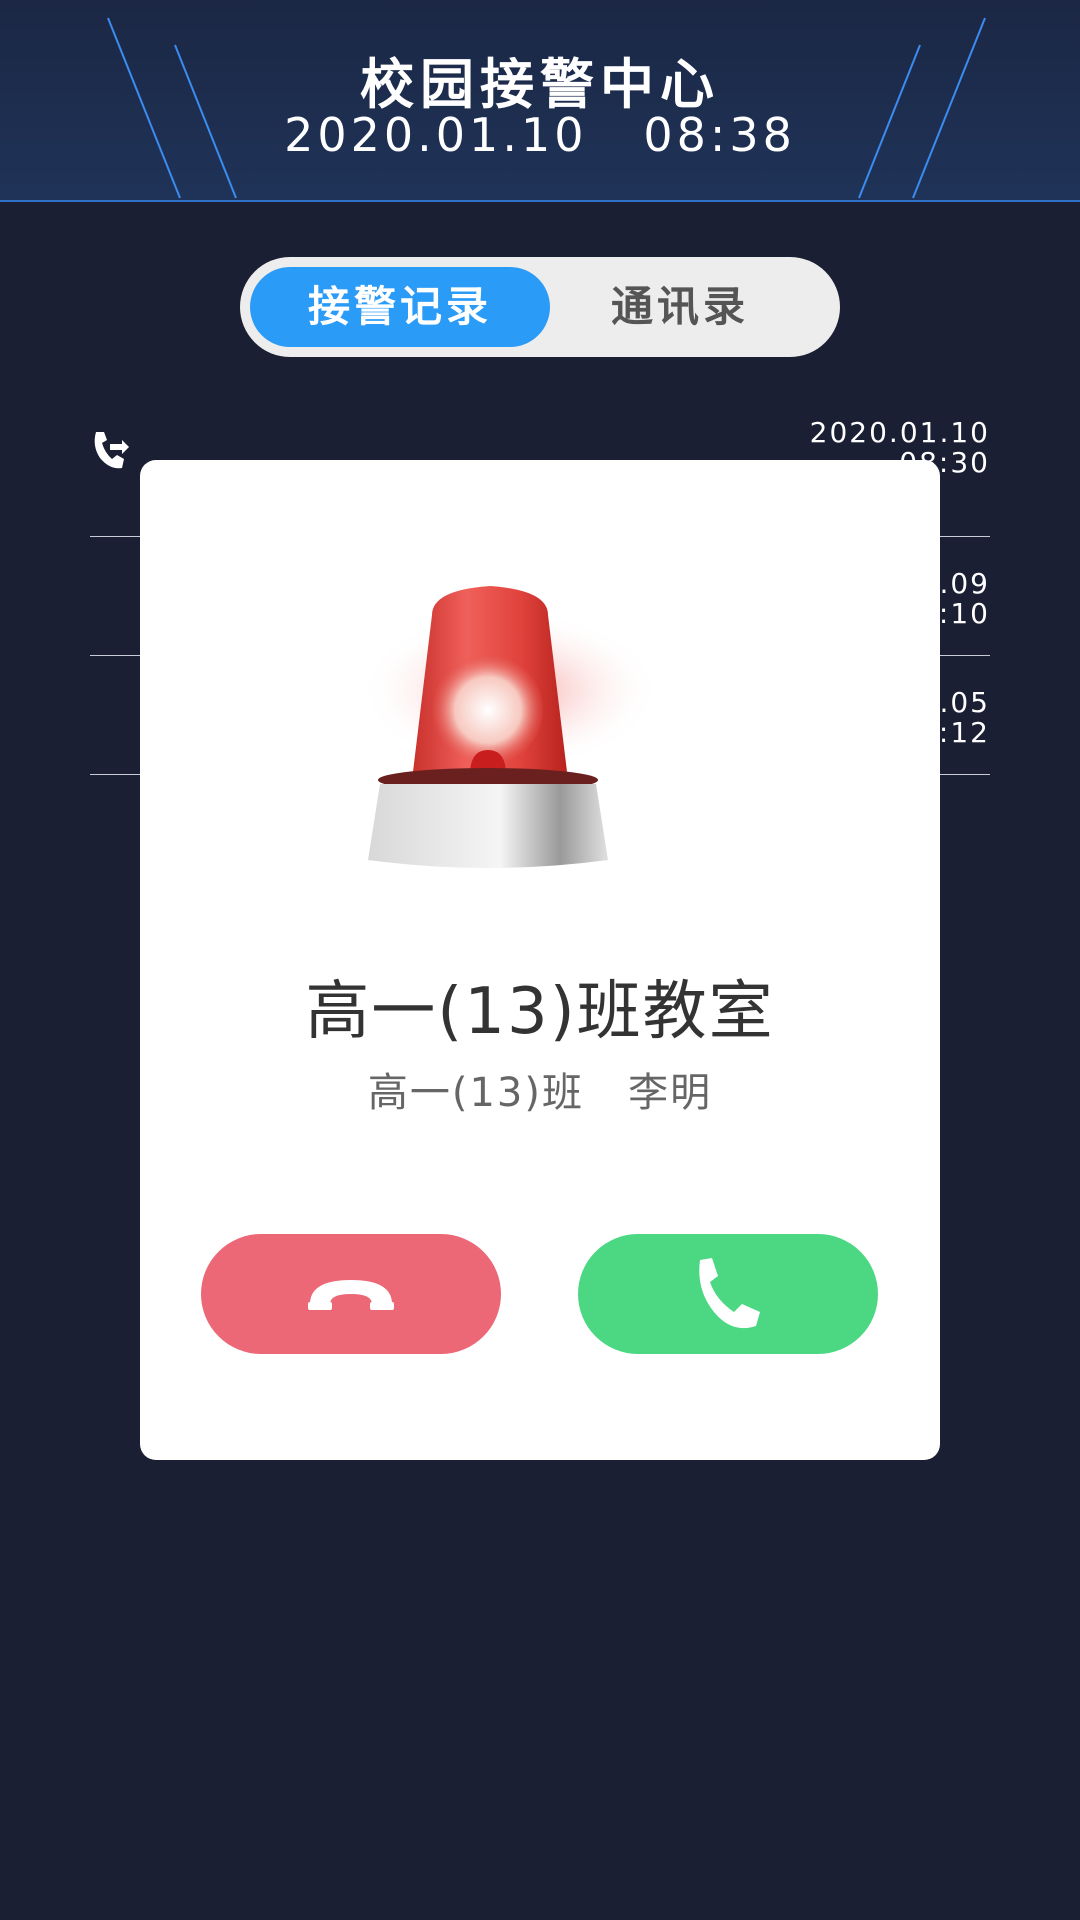 The height and width of the screenshot is (1920, 1080). What do you see at coordinates (680, 307) in the screenshot?
I see `tab-contacts: 通讯录` at bounding box center [680, 307].